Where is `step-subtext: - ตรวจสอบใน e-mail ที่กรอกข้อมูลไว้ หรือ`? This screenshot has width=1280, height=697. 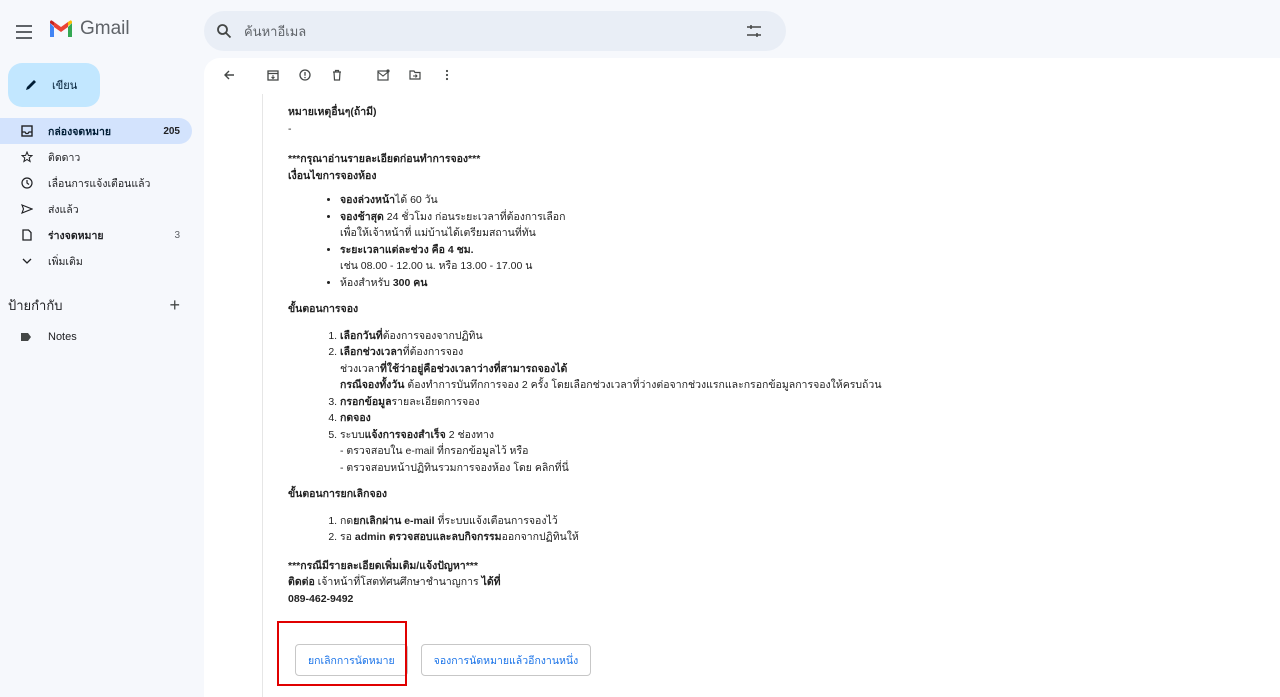 step-subtext: - ตรวจสอบใน e-mail ที่กรอกข้อมูลไว้ หรือ is located at coordinates (434, 451).